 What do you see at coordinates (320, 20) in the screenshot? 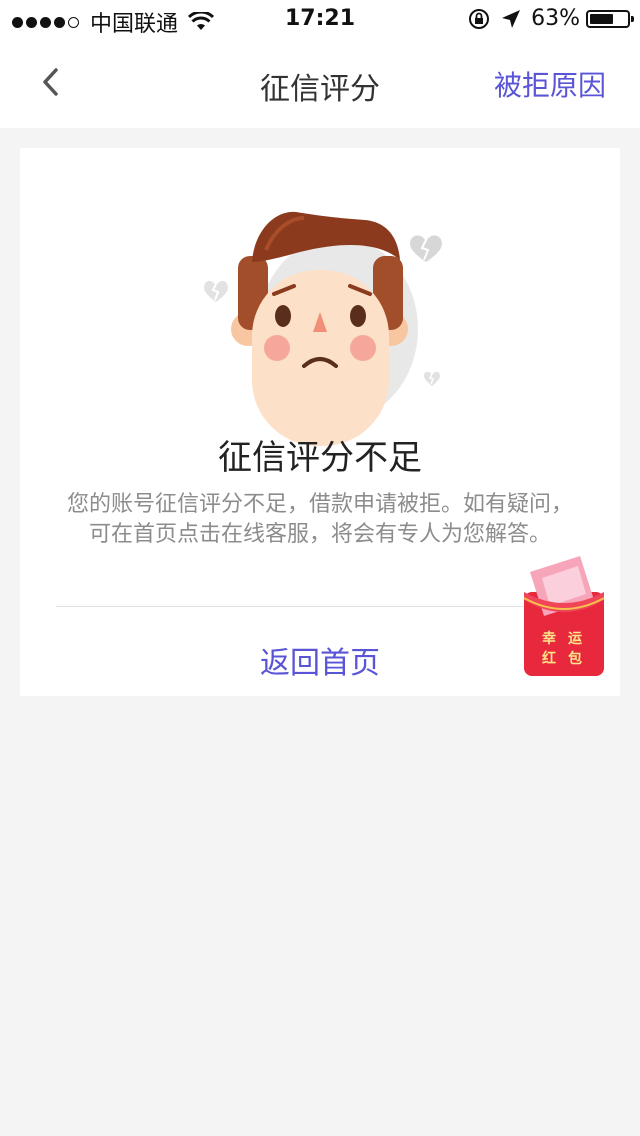
I see `status-bar: 中国联通 17:21 63%` at bounding box center [320, 20].